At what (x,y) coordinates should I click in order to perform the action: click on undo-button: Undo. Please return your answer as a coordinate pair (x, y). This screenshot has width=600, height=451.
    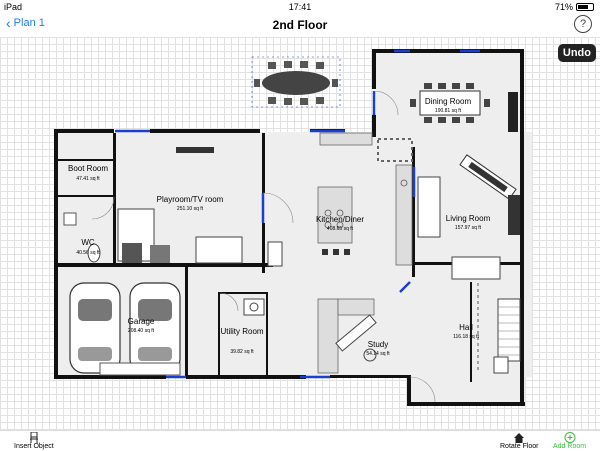
    Looking at the image, I should click on (576, 53).